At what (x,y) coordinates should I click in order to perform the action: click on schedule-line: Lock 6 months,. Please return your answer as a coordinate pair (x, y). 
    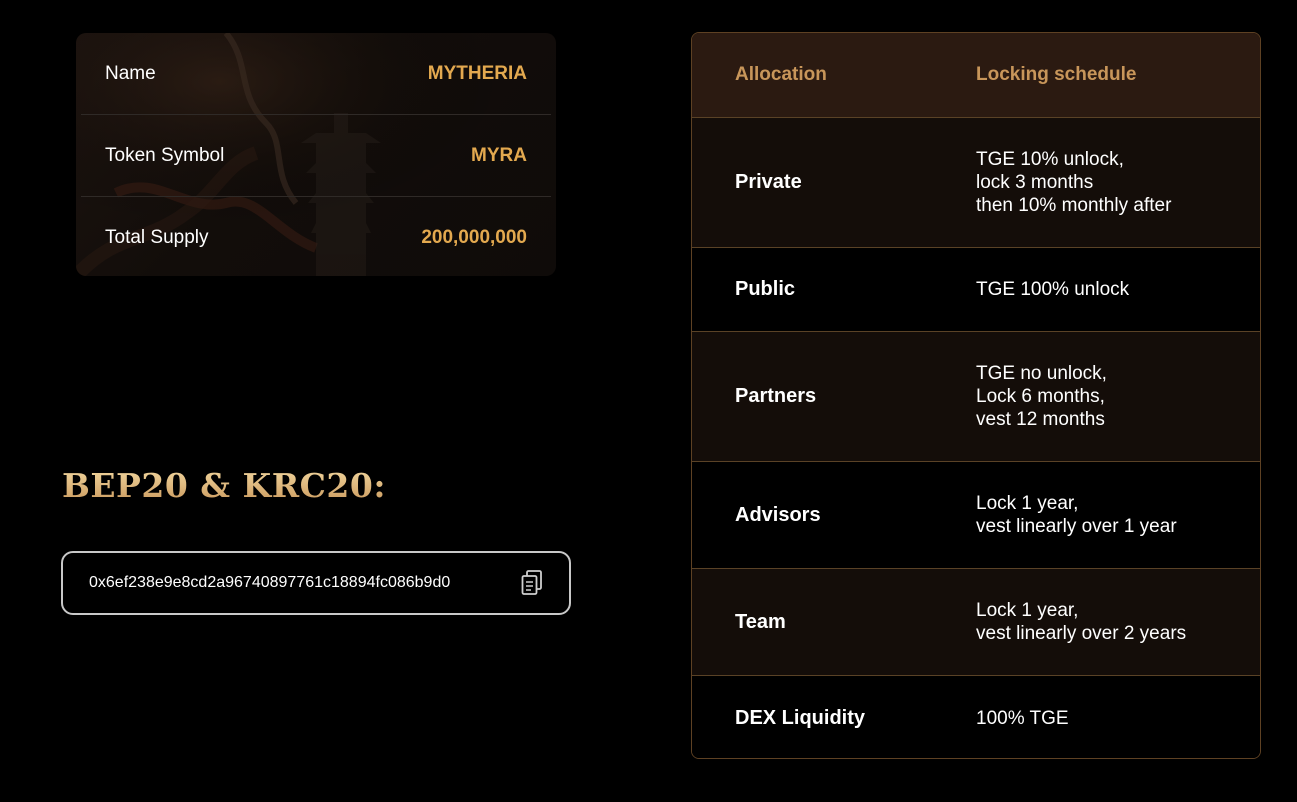
    Looking at the image, I should click on (1040, 396).